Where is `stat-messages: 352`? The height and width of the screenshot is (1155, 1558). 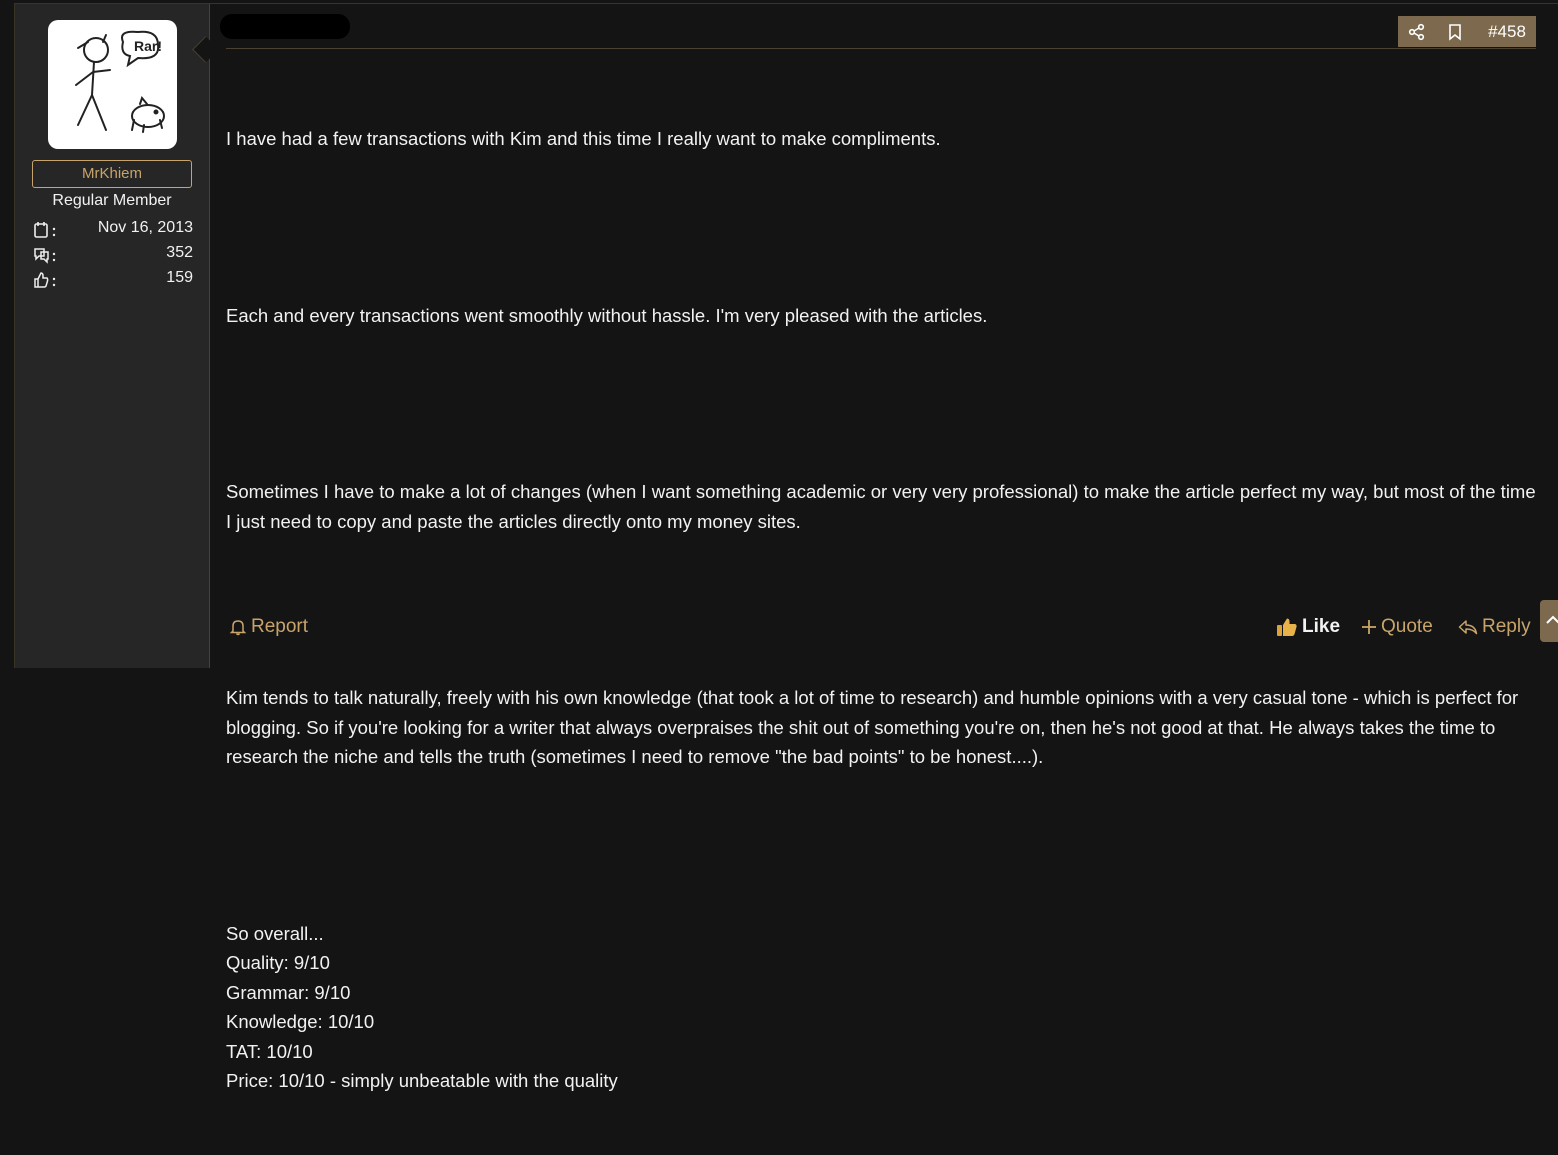
stat-messages: 352 is located at coordinates (113, 255).